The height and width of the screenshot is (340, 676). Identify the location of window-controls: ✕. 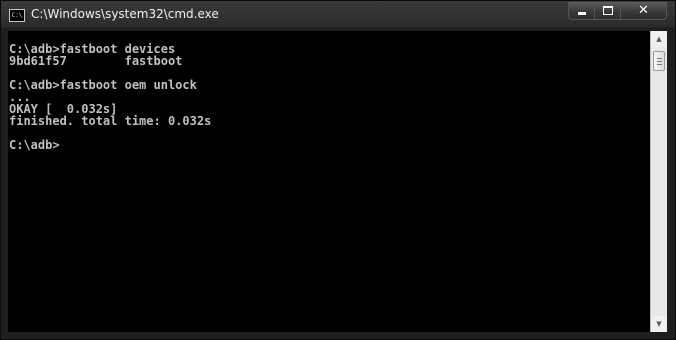
(617, 11).